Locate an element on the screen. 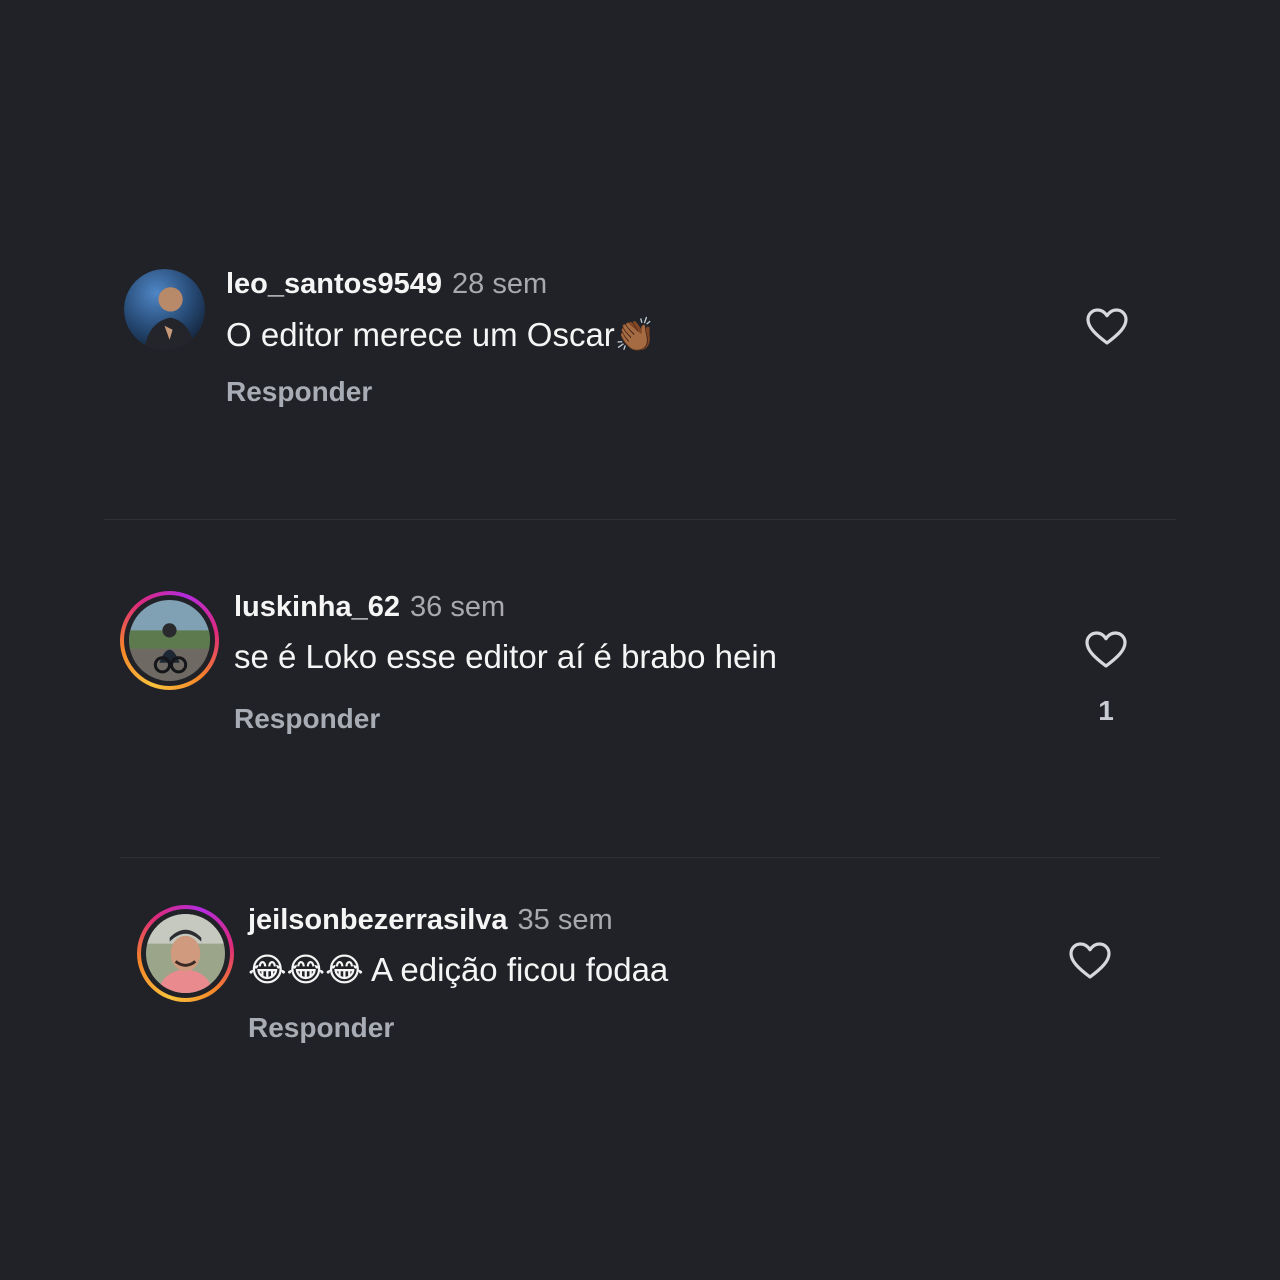  username: leo_santos9549 is located at coordinates (334, 284).